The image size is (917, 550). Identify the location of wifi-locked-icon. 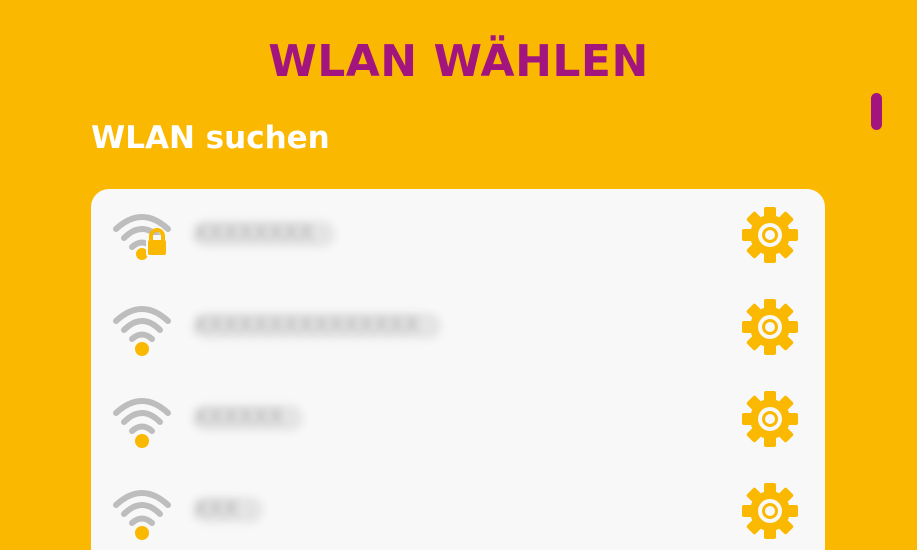
(142, 236).